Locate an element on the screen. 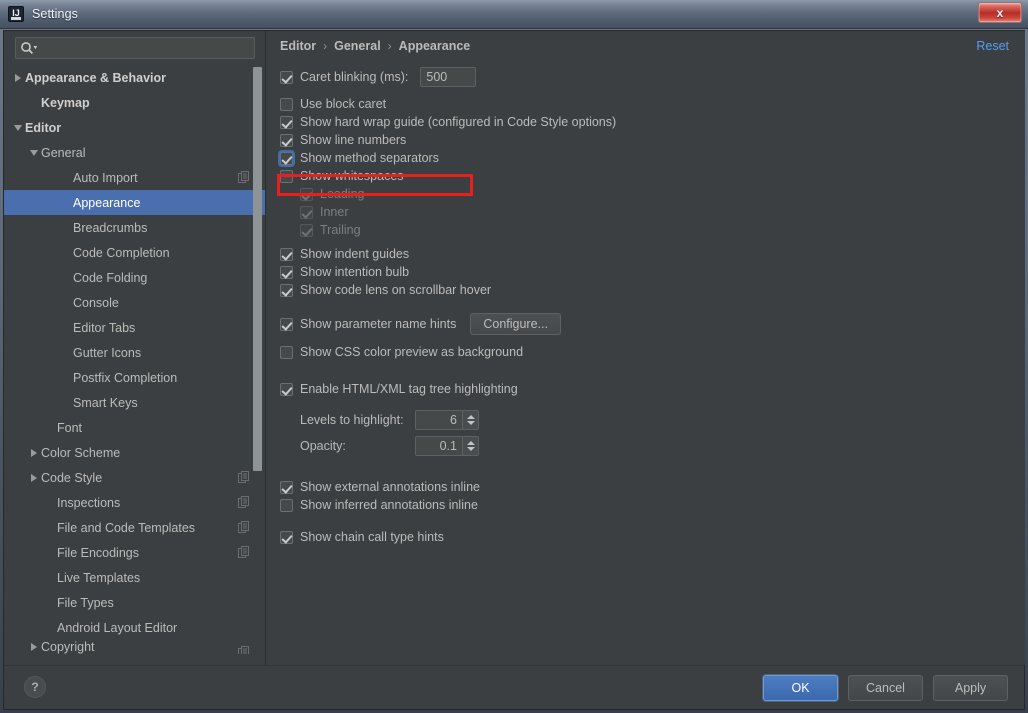 Image resolution: width=1028 pixels, height=713 pixels. sidebar-item-file-and-code-templates: File and Code Templates is located at coordinates (134, 527).